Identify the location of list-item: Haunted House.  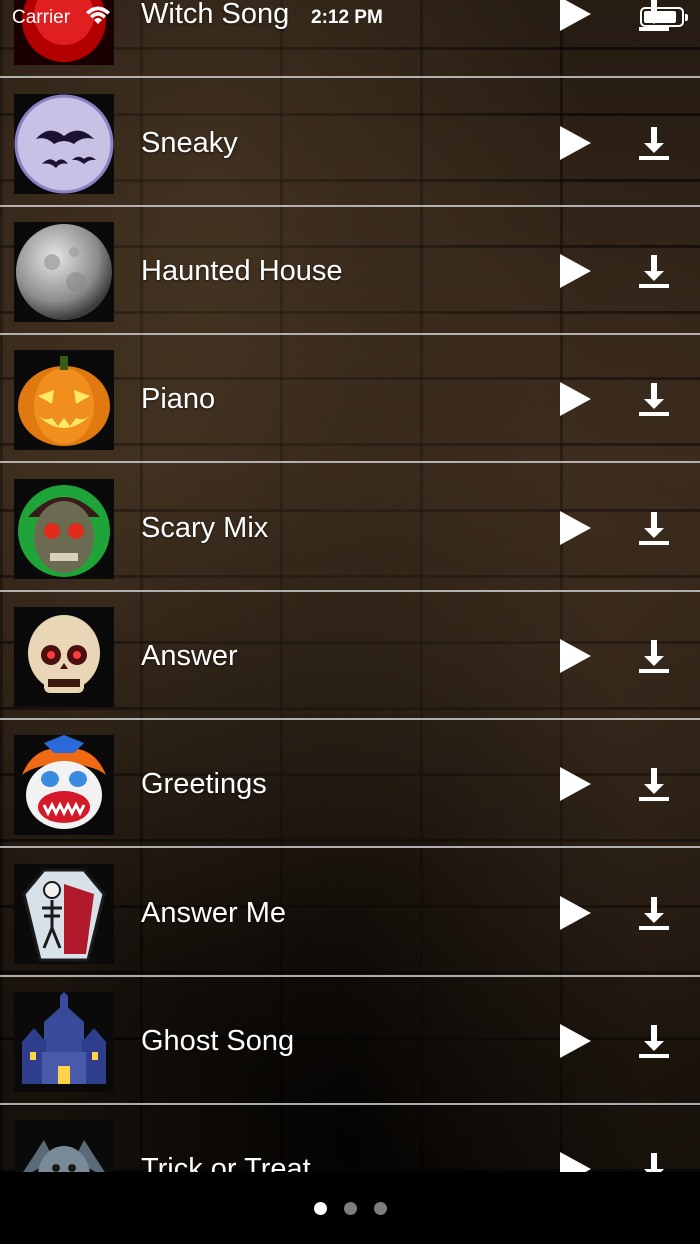
(350, 271).